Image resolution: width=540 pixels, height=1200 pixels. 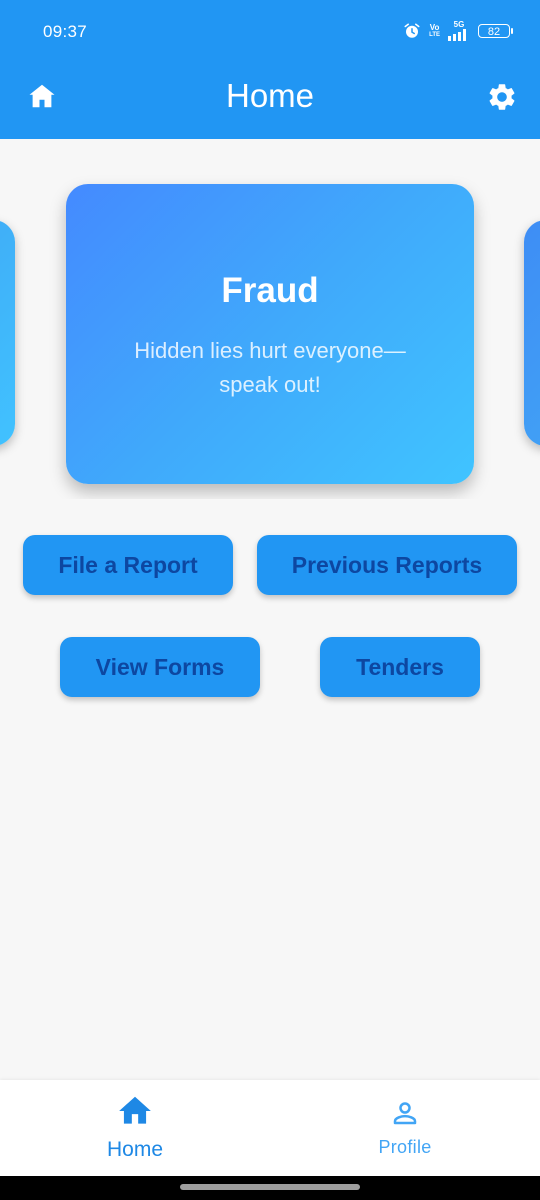 I want to click on gesture-handle, so click(x=270, y=1187).